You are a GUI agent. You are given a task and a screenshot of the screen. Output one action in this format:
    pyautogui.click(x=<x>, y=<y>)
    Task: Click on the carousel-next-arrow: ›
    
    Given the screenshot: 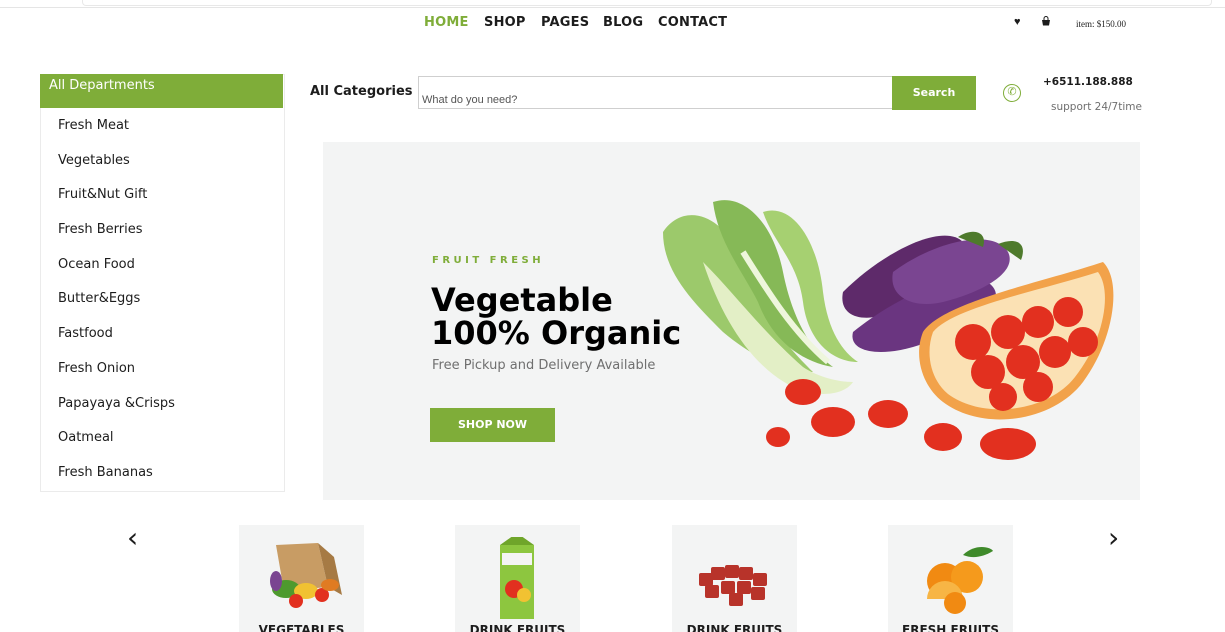 What is the action you would take?
    pyautogui.click(x=1113, y=538)
    